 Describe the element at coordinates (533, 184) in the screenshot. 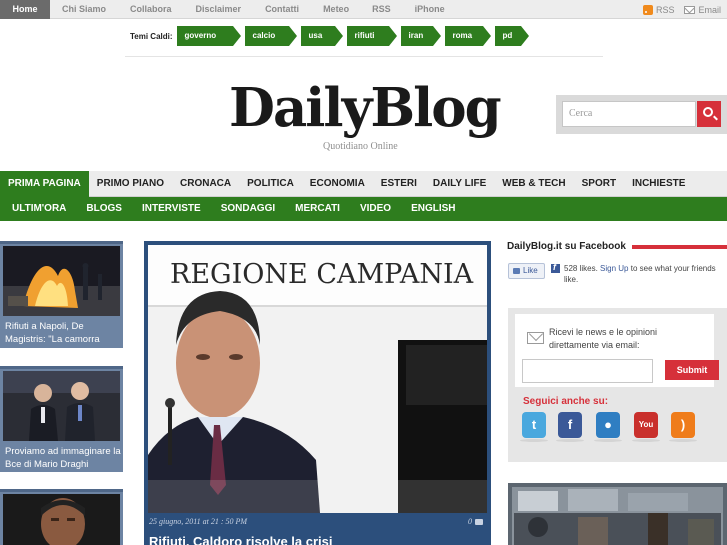

I see `main-nav-web-tech: WEB & TECH` at that location.